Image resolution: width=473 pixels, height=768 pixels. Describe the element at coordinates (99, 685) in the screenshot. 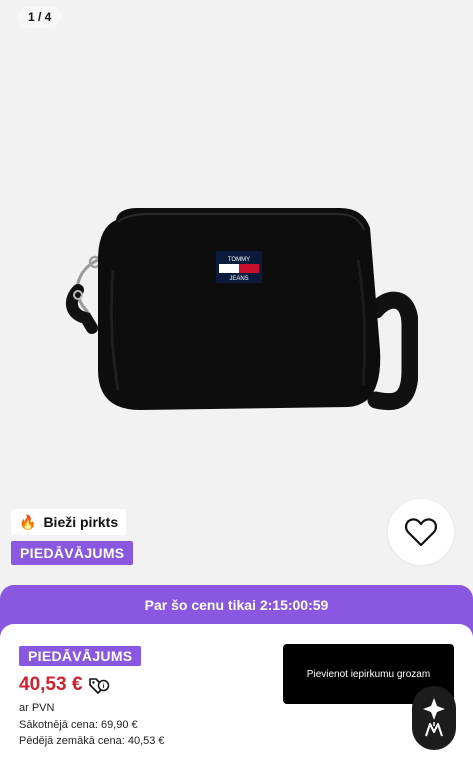

I see `price-tag-percent-icon: i` at that location.